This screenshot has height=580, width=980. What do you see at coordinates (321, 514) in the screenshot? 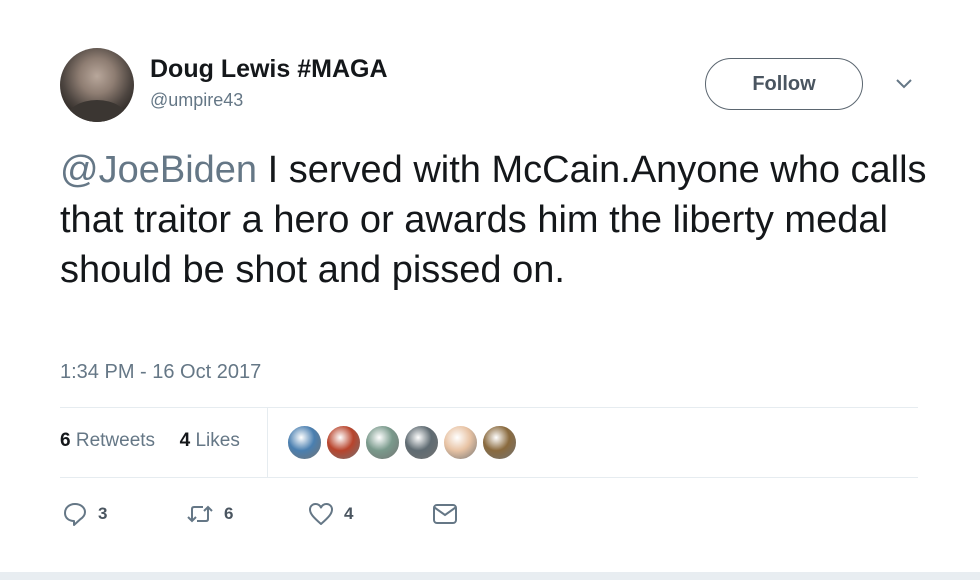
I see `heart-icon` at bounding box center [321, 514].